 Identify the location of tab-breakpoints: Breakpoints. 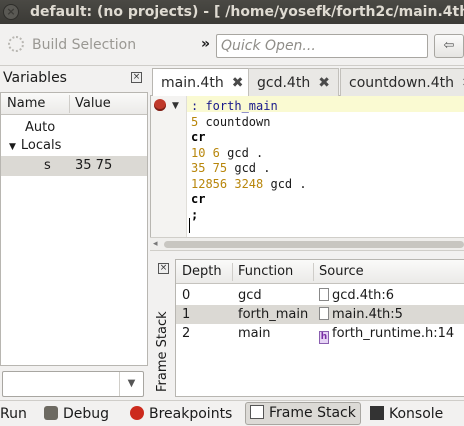
(181, 414).